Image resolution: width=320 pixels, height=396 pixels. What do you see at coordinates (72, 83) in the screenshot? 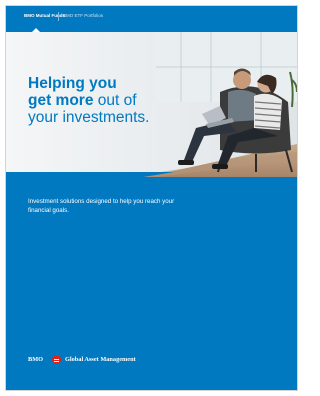
I see `headline-line-1: Helping you` at bounding box center [72, 83].